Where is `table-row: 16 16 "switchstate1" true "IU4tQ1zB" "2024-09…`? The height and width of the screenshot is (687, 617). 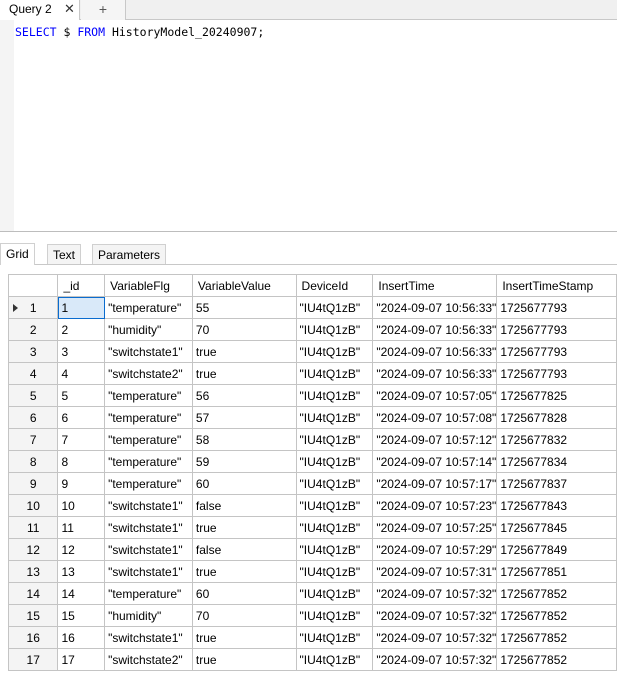 table-row: 16 16 "switchstate1" true "IU4tQ1zB" "2024-09… is located at coordinates (312, 637).